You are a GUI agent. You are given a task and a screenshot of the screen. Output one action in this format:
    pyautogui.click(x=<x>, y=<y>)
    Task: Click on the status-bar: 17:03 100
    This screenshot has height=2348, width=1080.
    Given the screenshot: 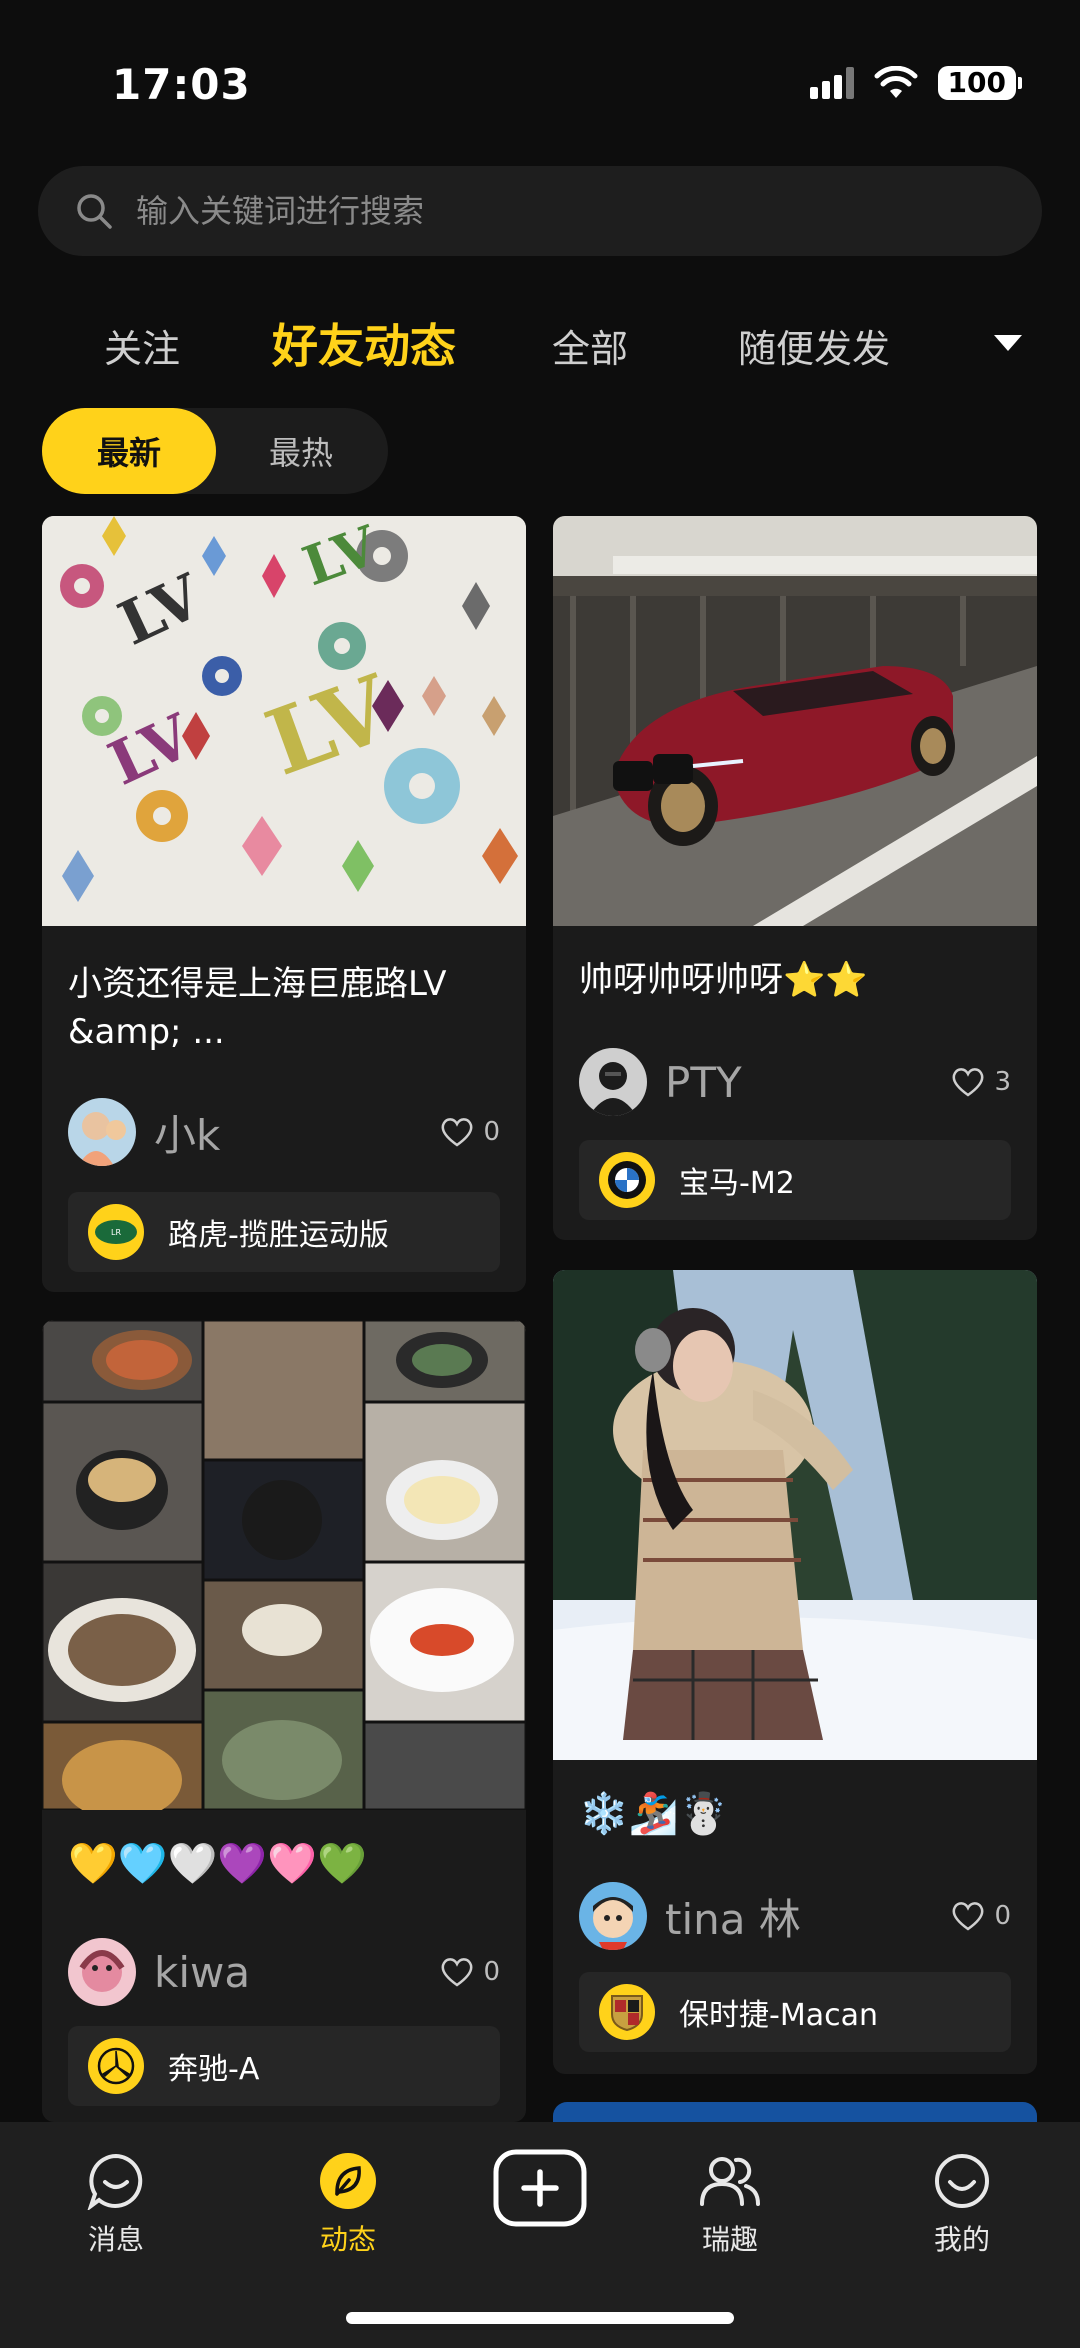 What is the action you would take?
    pyautogui.click(x=540, y=80)
    